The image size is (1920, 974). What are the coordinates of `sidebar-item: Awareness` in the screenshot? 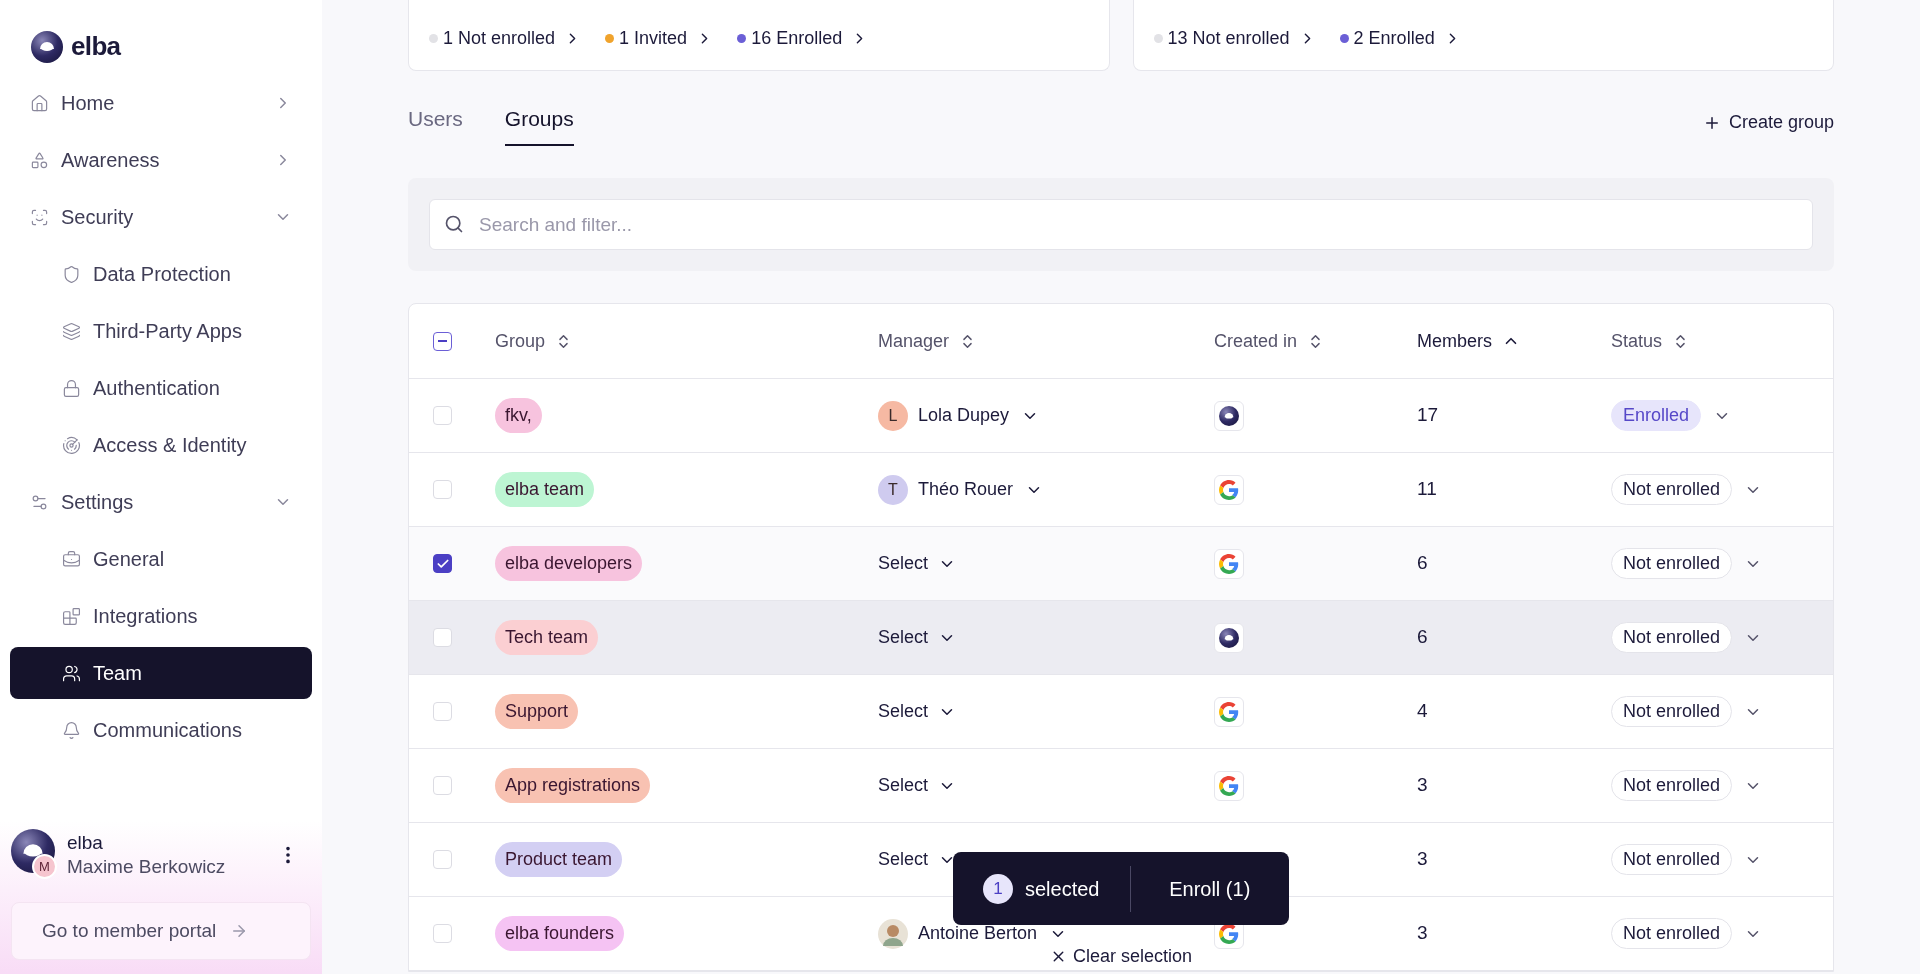 It's located at (161, 160).